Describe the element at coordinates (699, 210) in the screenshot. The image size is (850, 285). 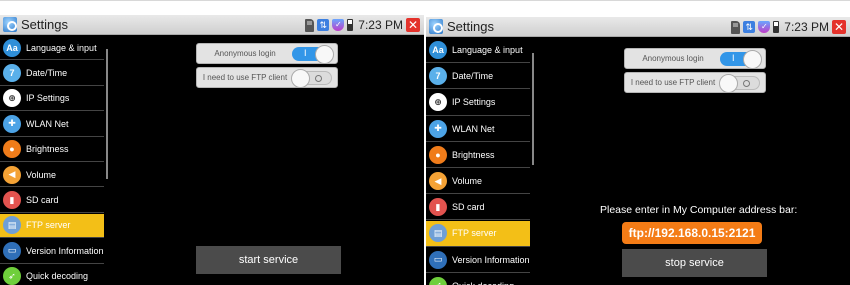
I see `address-bar-hint: Please enter in My Computer address bar:` at that location.